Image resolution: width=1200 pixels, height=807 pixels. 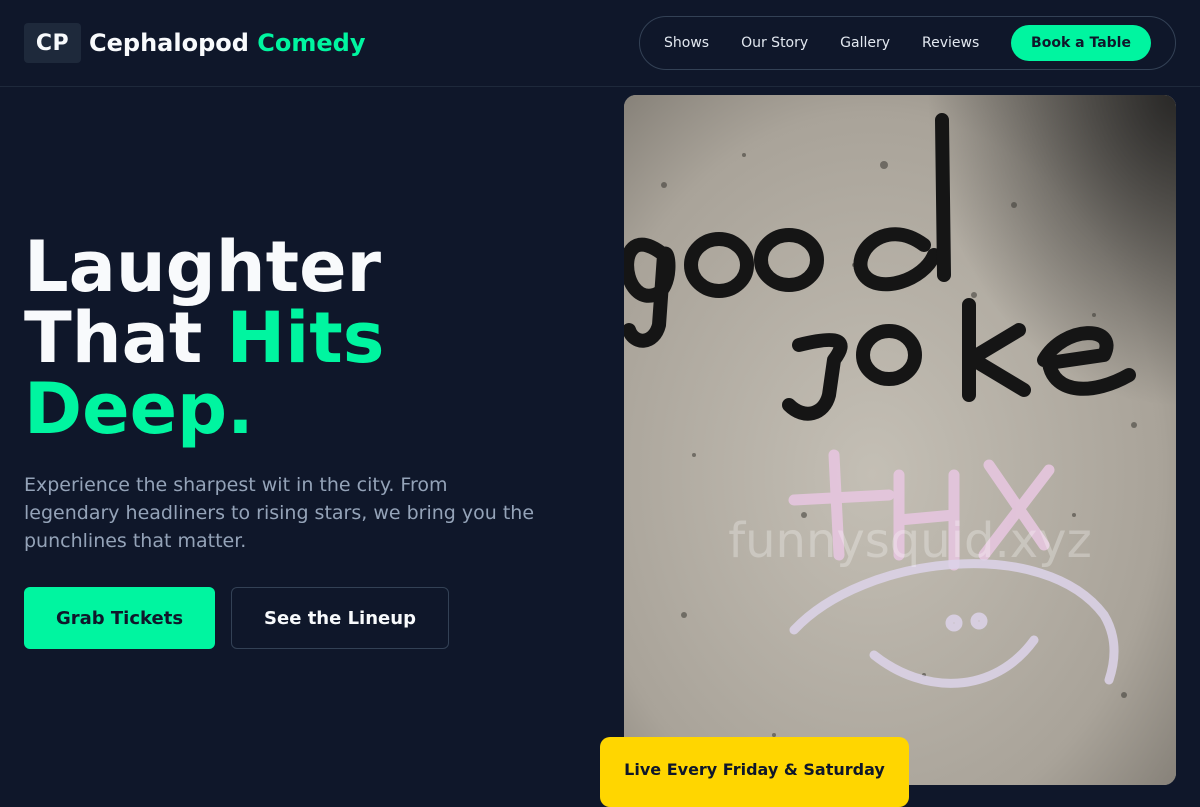 I want to click on brand-logo: CP Cephalopod Comedy, so click(x=195, y=43).